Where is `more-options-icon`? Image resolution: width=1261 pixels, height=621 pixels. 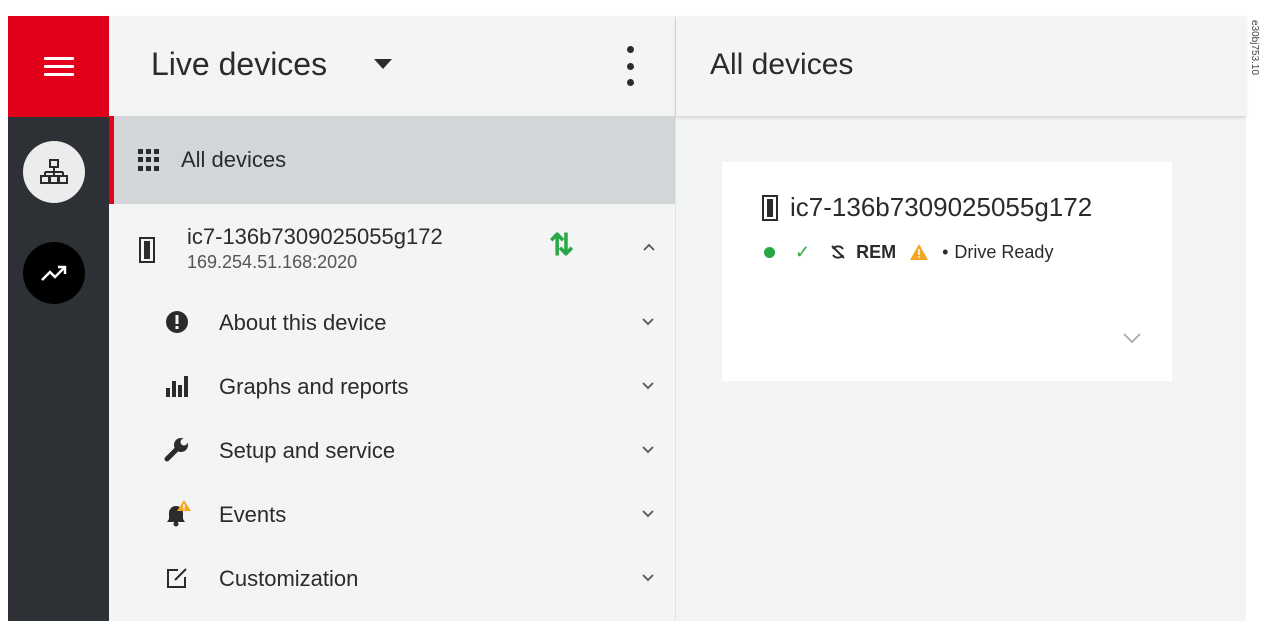 more-options-icon is located at coordinates (630, 66).